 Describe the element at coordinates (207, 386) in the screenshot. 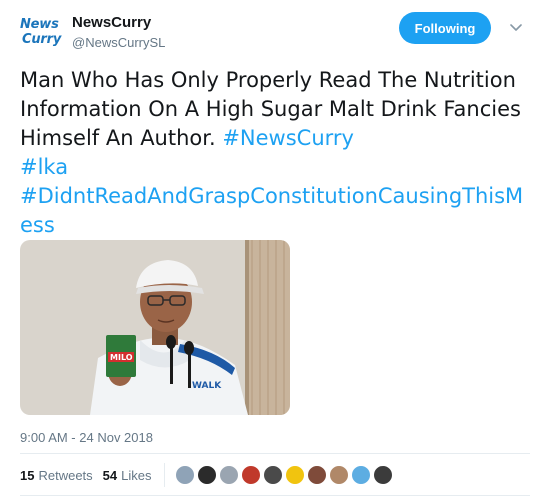

I see `svg-text: WALK` at that location.